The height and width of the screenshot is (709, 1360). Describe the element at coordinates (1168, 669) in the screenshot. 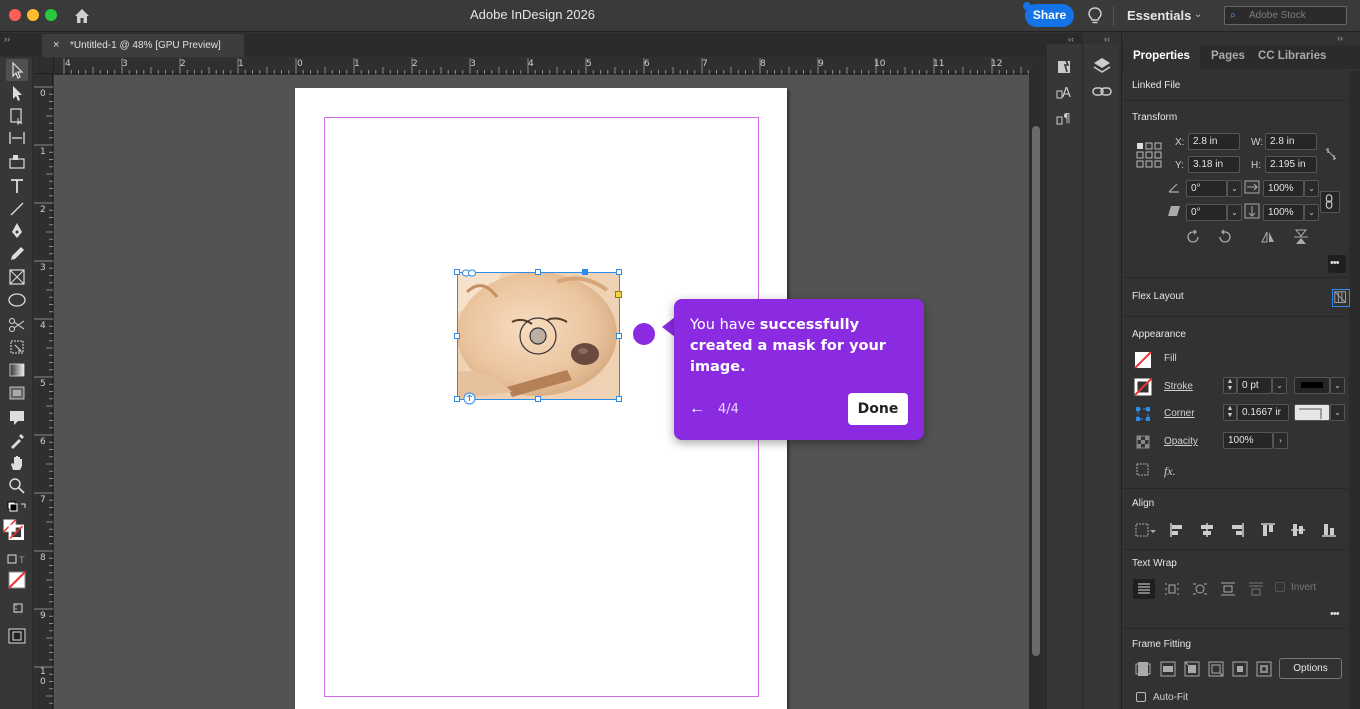

I see `fit-content-proportionally-icon` at that location.